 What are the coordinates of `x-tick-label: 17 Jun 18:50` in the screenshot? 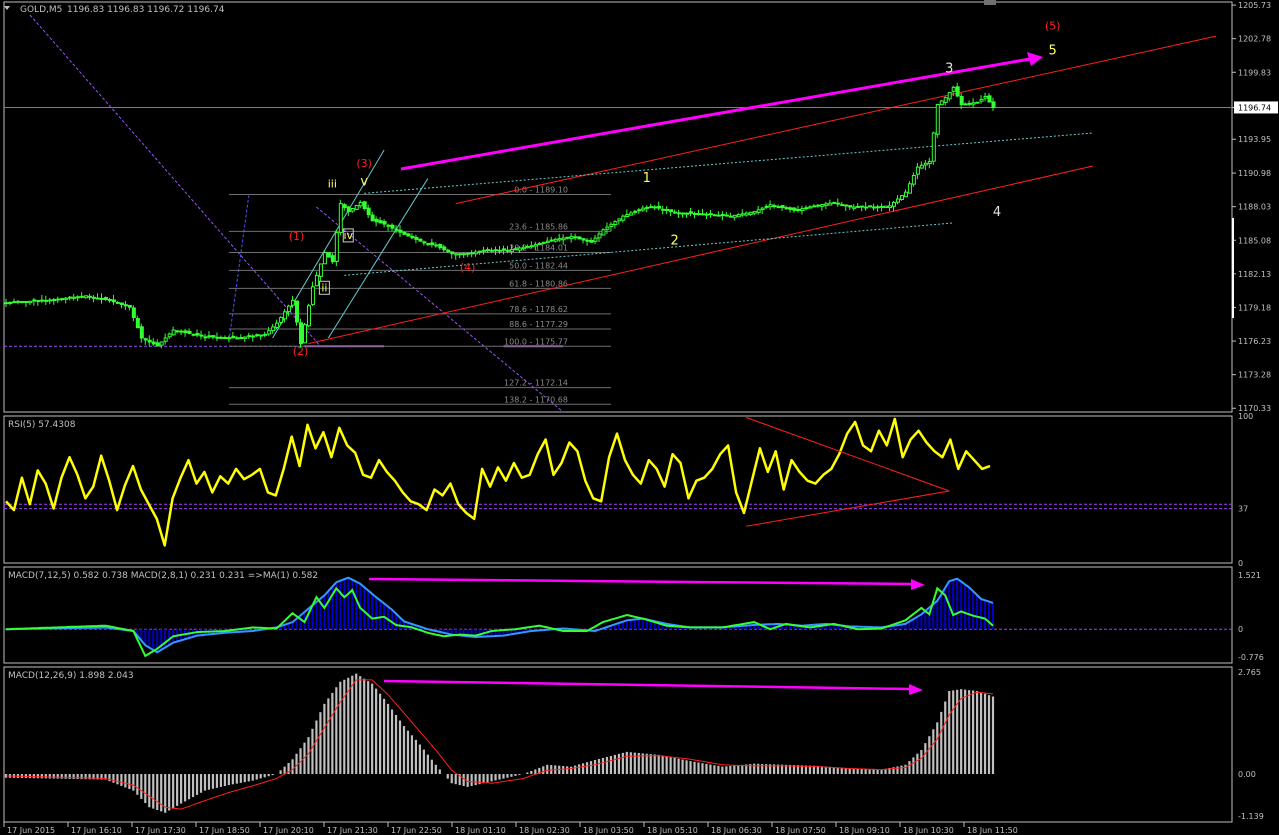 It's located at (224, 830).